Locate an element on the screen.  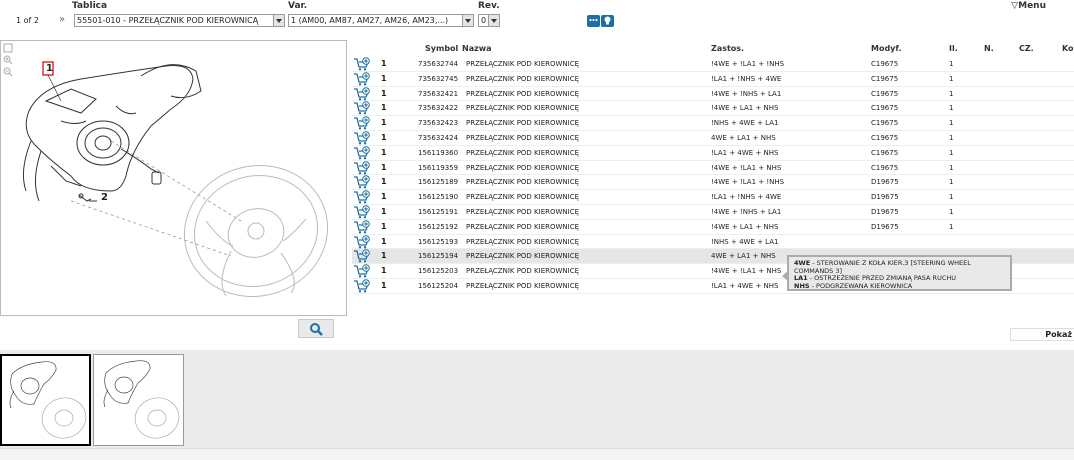
row-zastos: !LA1 + 4WE + NHS is located at coordinates (745, 152).